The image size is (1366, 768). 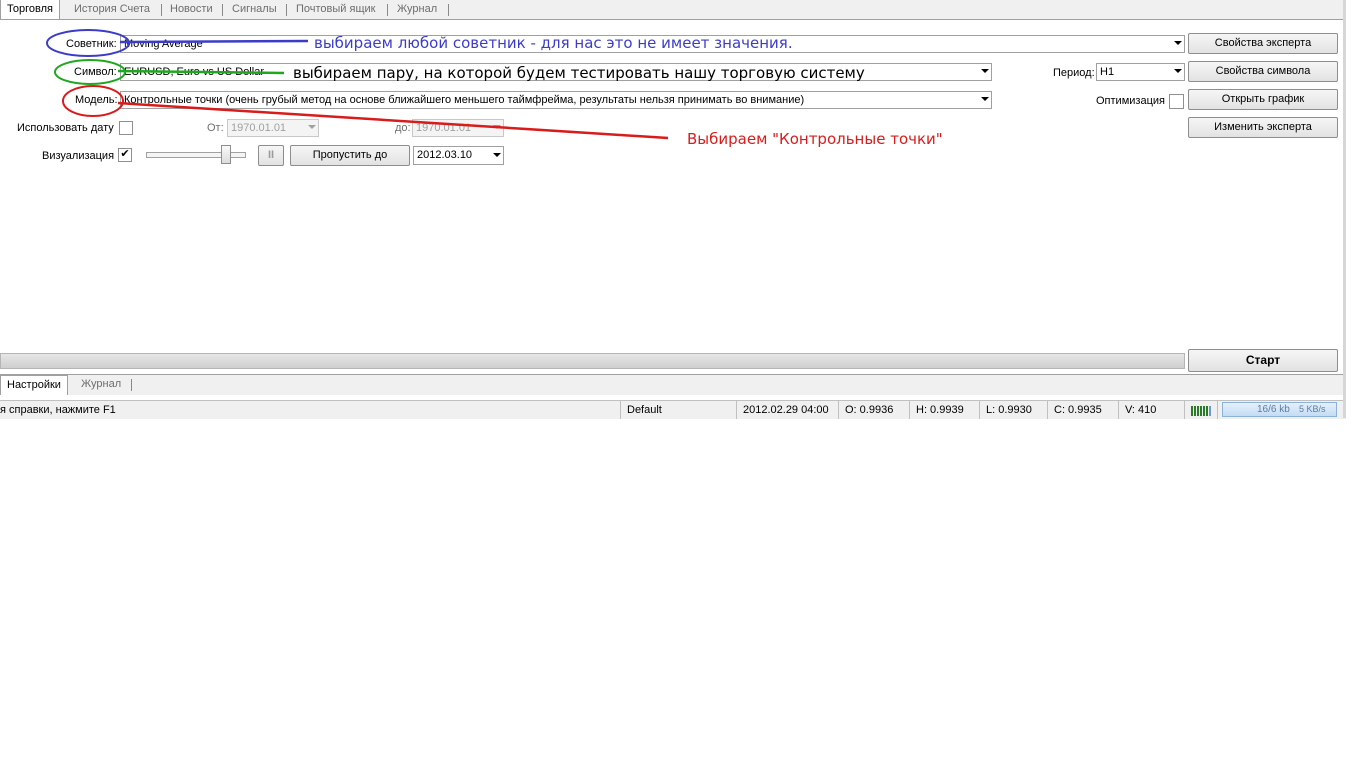 What do you see at coordinates (95, 72) in the screenshot?
I see `symbol-label: Символ:` at bounding box center [95, 72].